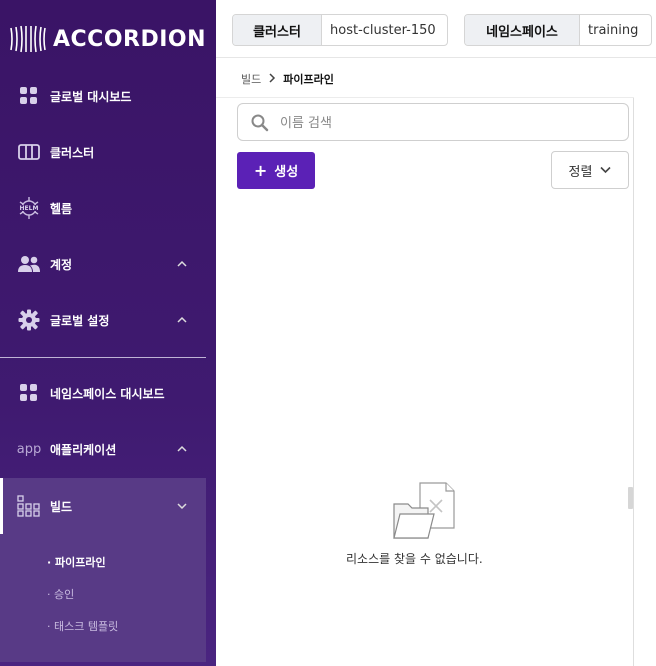 The height and width of the screenshot is (666, 656). Describe the element at coordinates (29, 449) in the screenshot. I see `app-icon: app` at that location.